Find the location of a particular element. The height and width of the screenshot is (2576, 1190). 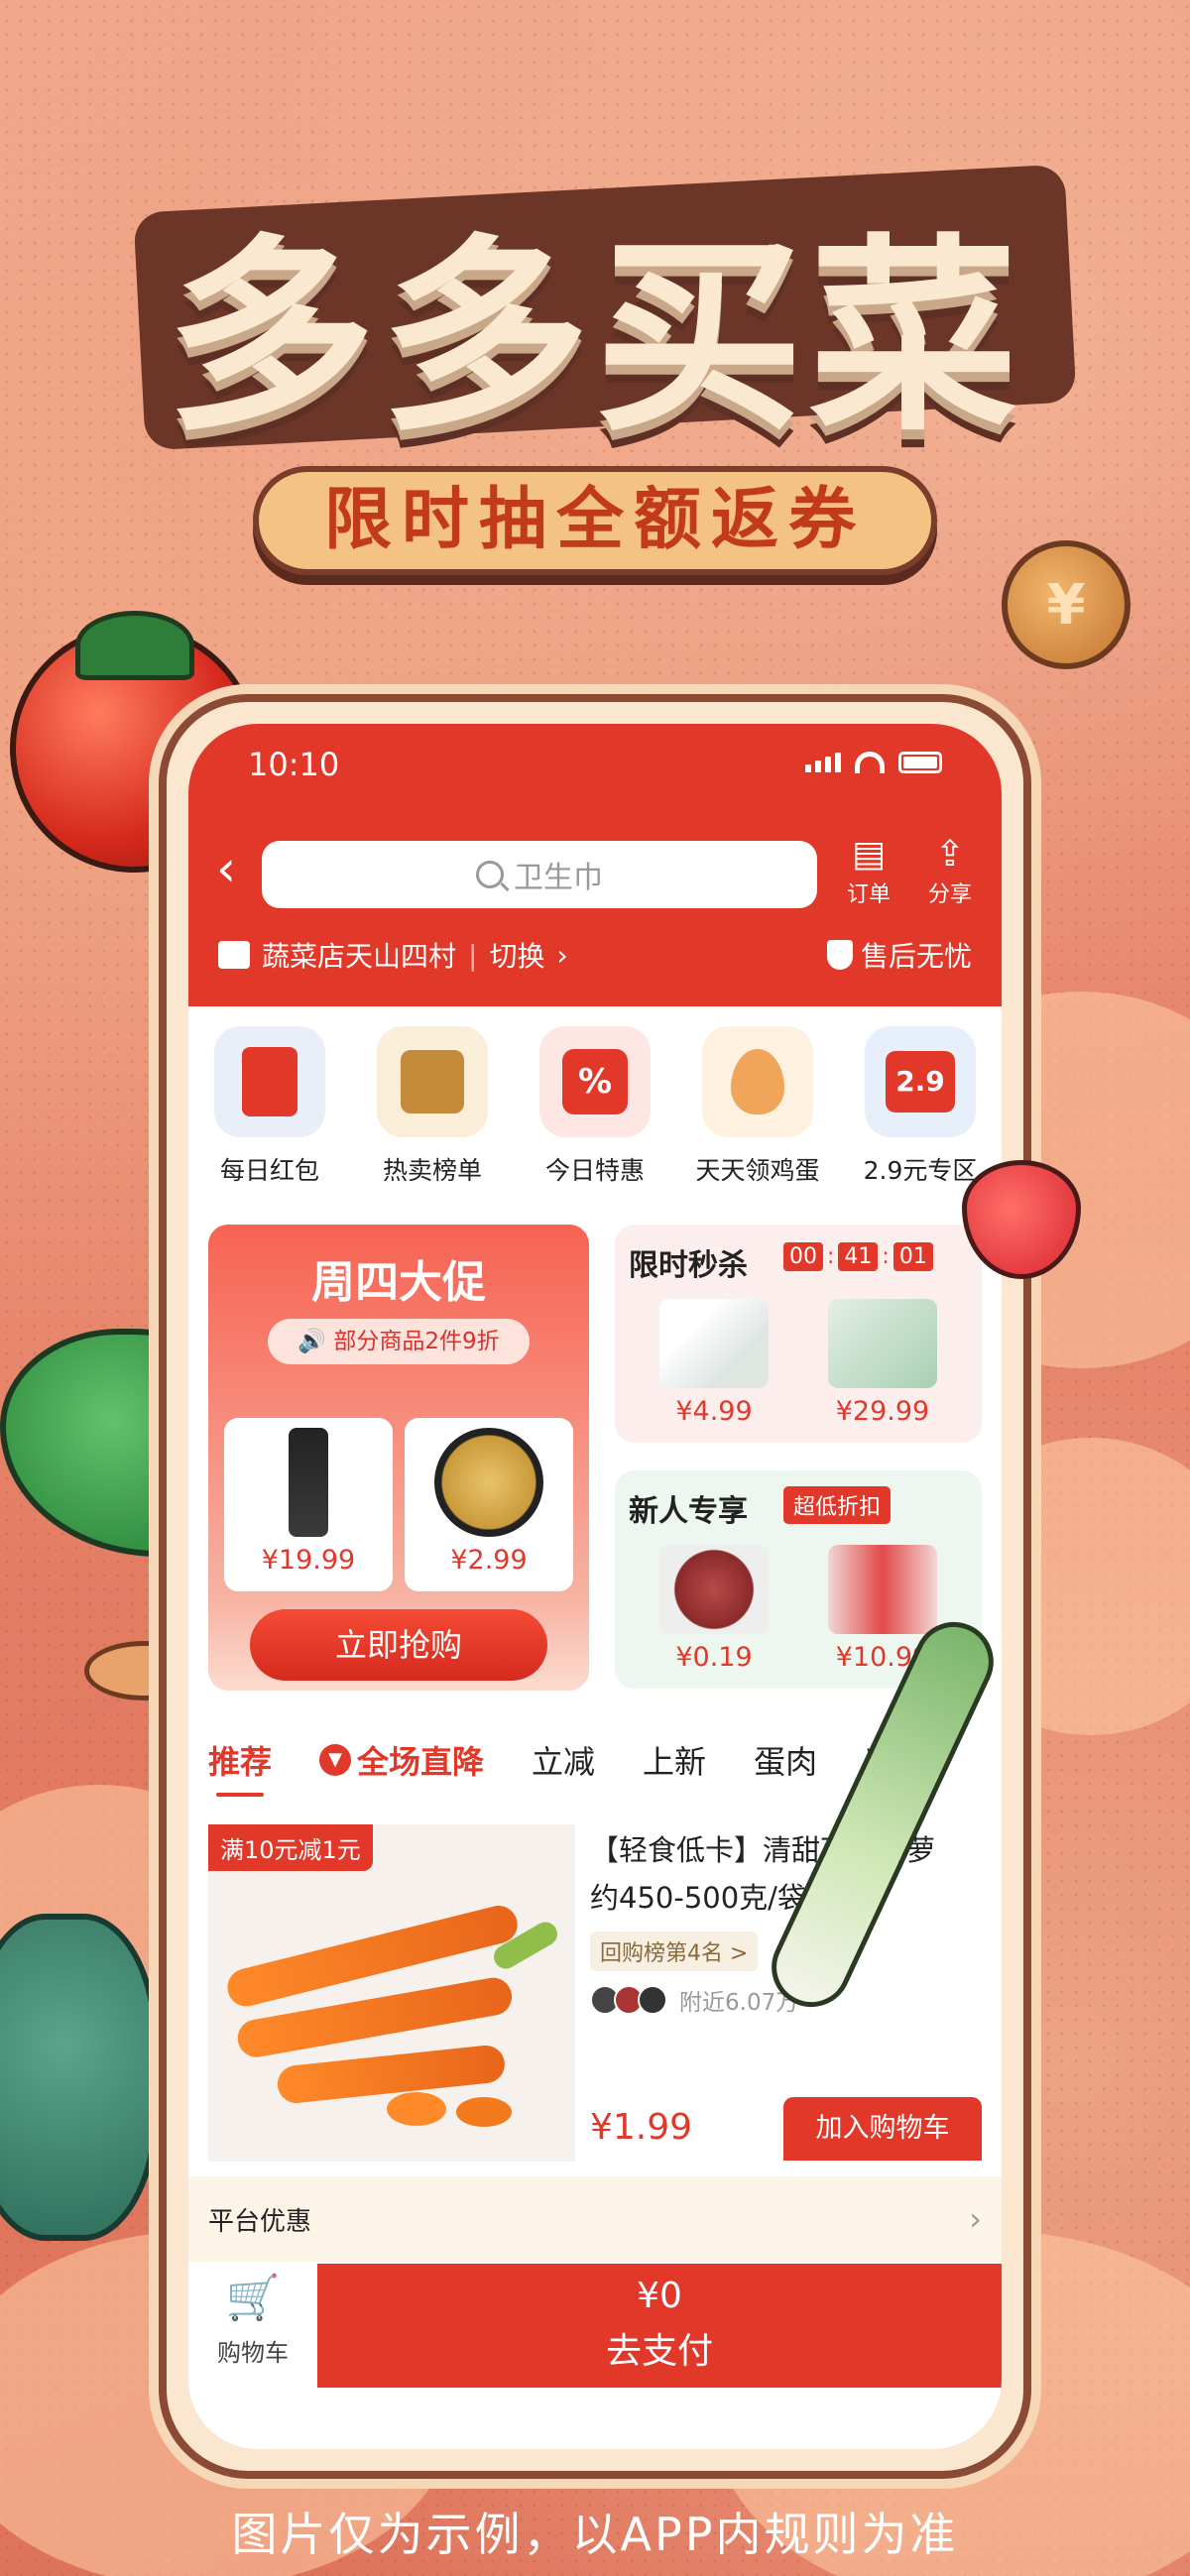

signal-icon is located at coordinates (823, 762).